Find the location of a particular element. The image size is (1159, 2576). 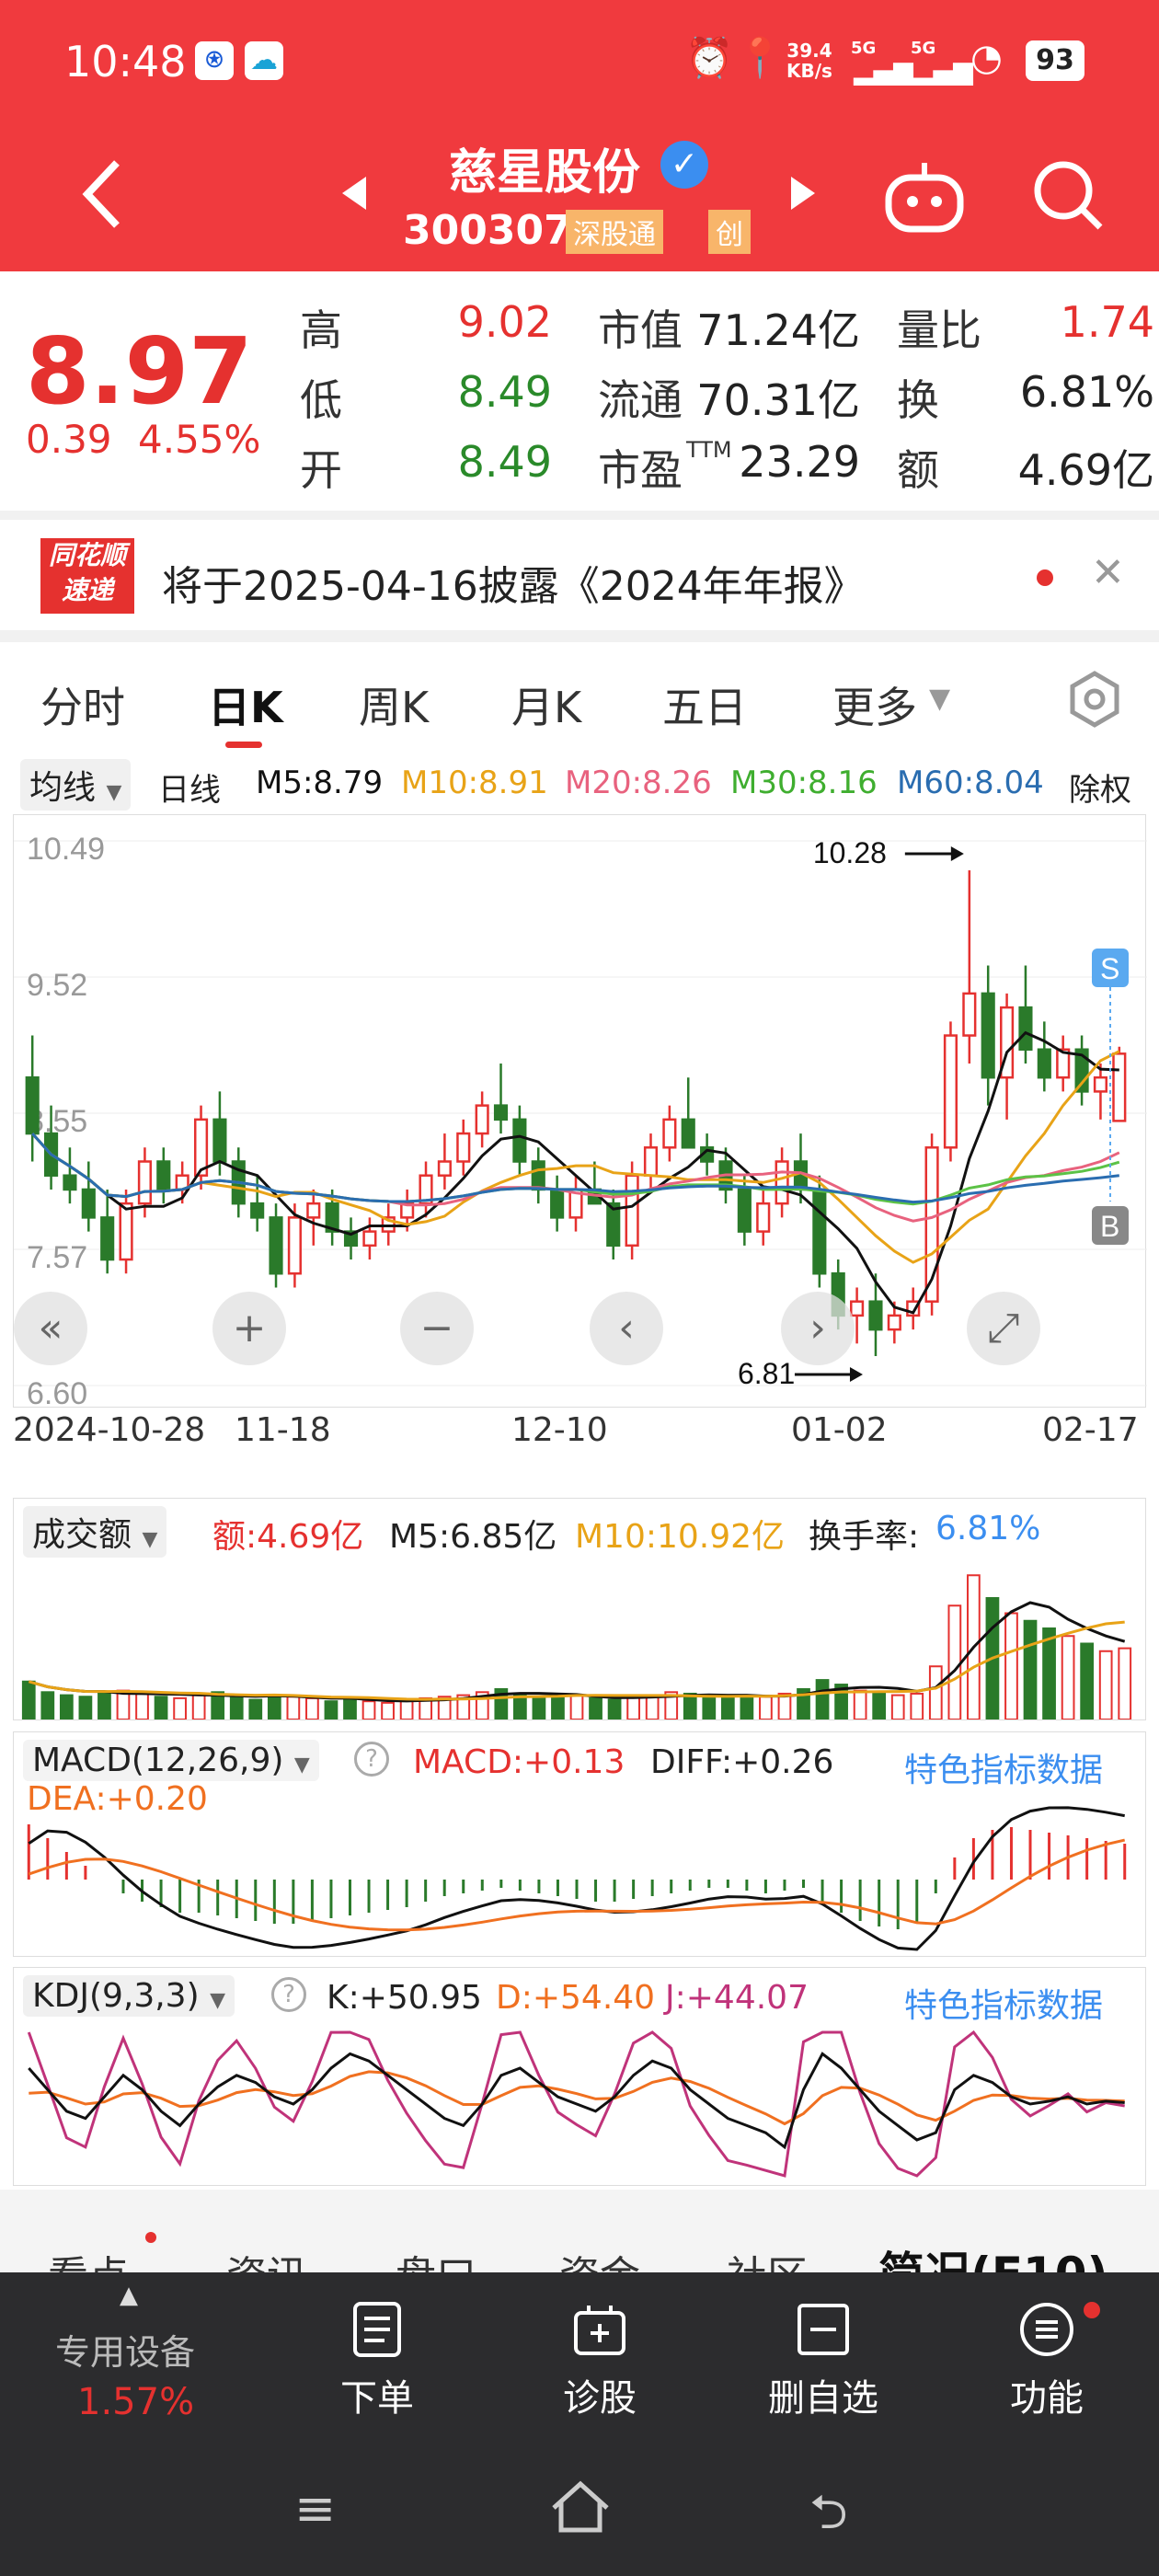

volume-bars is located at coordinates (576, 1646).